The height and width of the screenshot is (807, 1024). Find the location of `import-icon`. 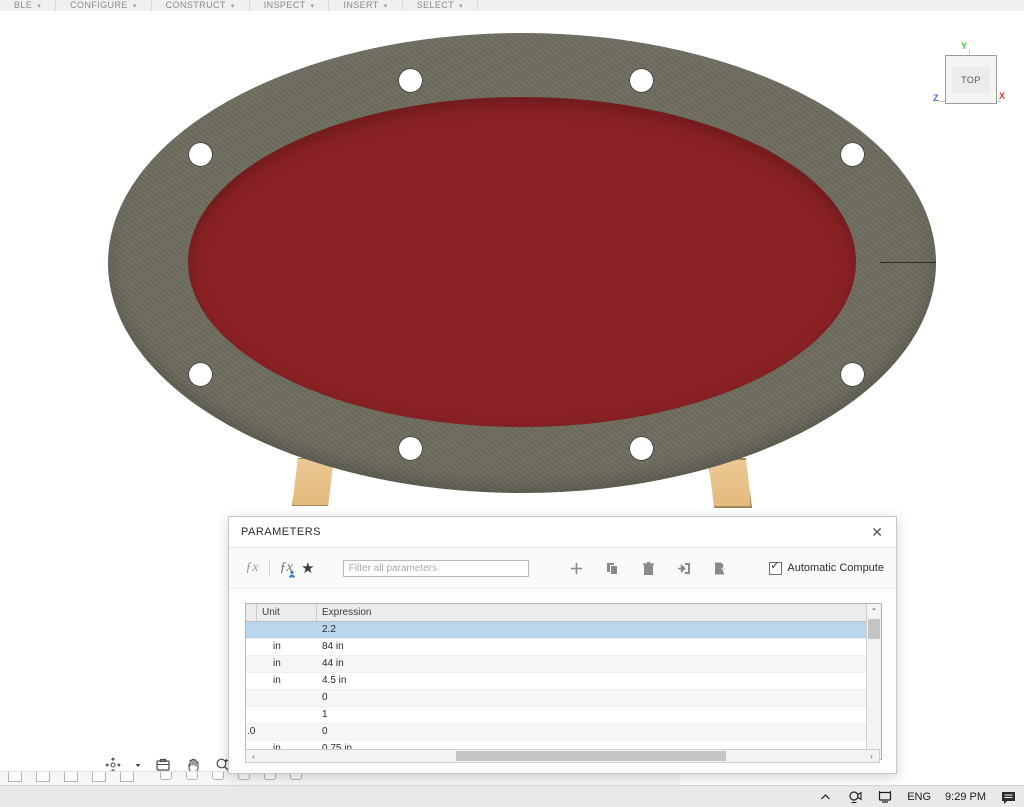

import-icon is located at coordinates (684, 568).